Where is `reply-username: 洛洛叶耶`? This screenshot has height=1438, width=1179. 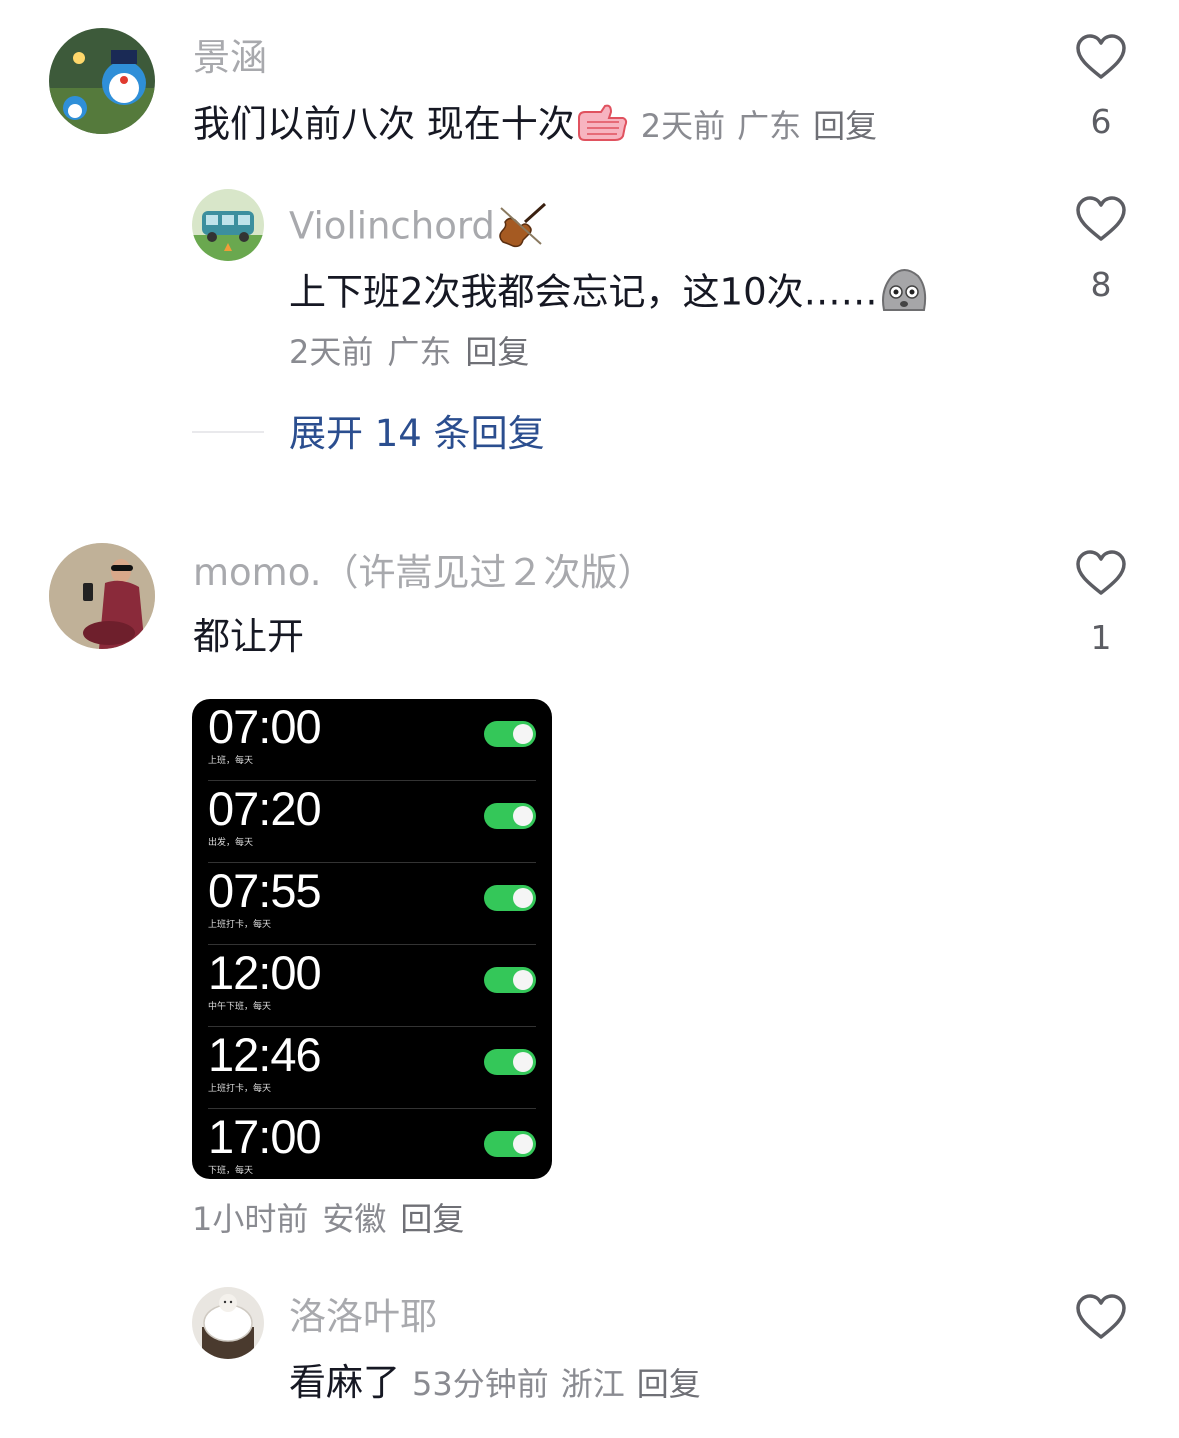 reply-username: 洛洛叶耶 is located at coordinates (363, 1316).